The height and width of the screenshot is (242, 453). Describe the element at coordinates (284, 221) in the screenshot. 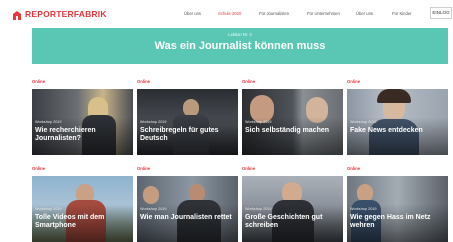

I see `card-title: Große Geschichten gut schreiben` at that location.